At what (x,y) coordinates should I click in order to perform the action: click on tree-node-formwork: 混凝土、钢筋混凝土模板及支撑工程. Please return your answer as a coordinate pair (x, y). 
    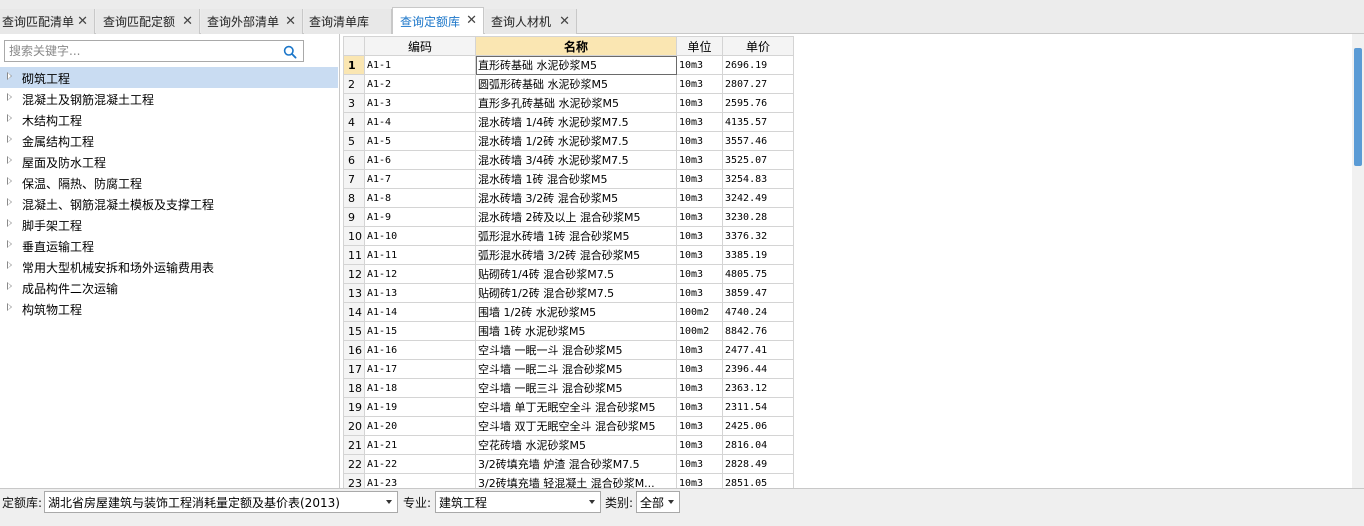
    Looking at the image, I should click on (169, 203).